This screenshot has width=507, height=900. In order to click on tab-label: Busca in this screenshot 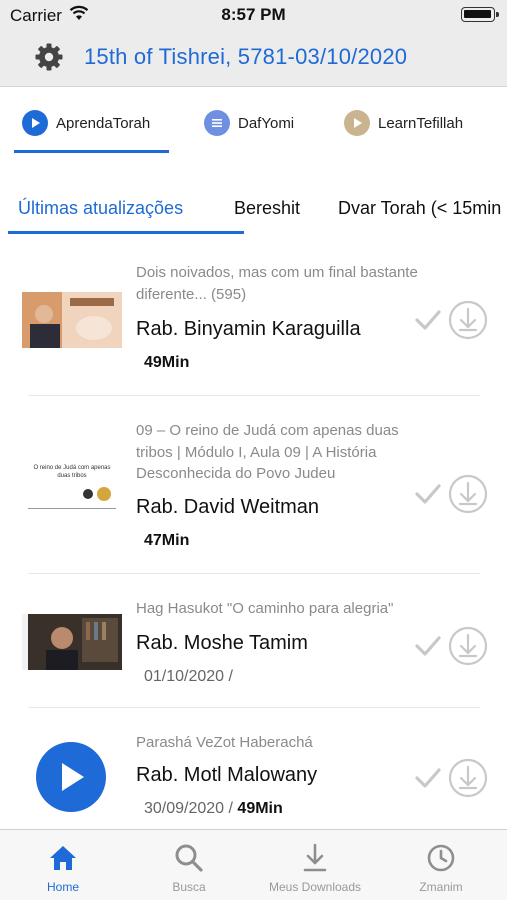, I will do `click(189, 887)`.